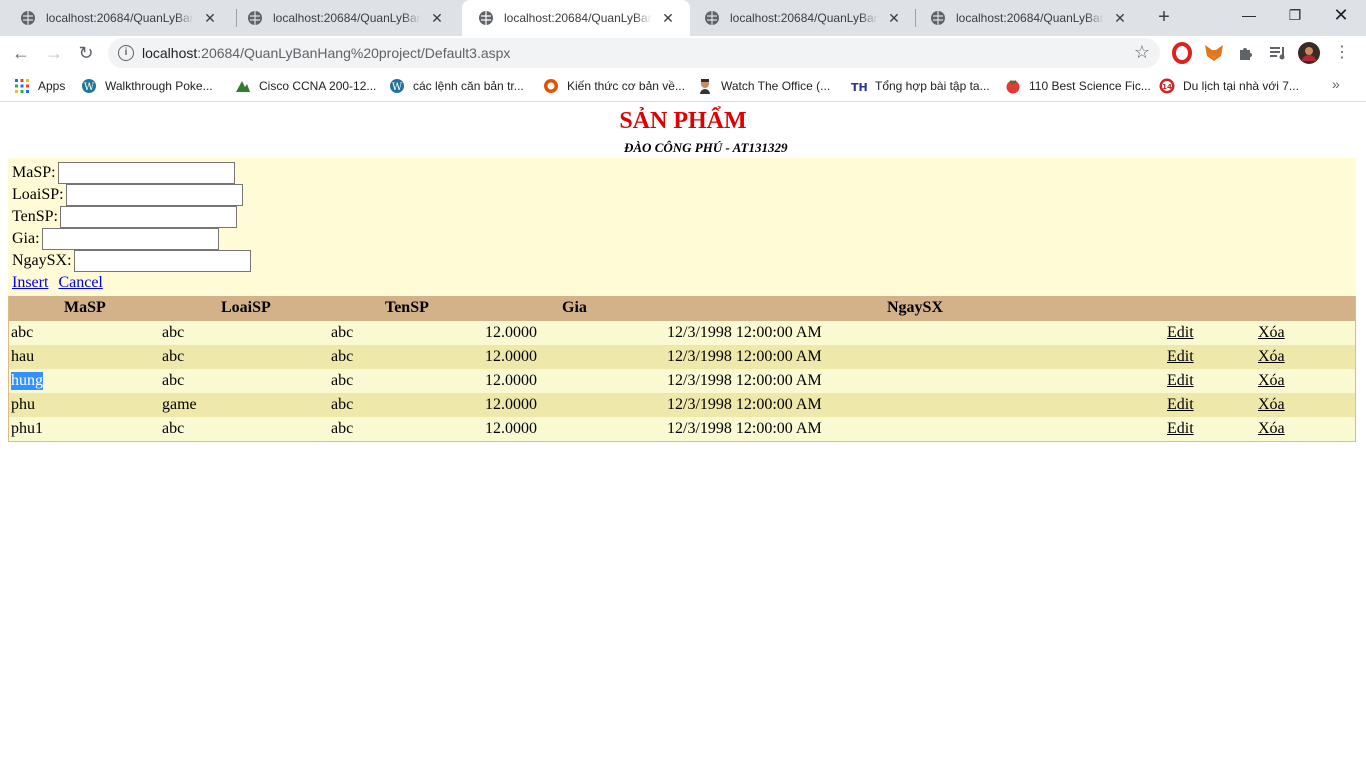  What do you see at coordinates (162, 261) in the screenshot?
I see `ngaysx-input` at bounding box center [162, 261].